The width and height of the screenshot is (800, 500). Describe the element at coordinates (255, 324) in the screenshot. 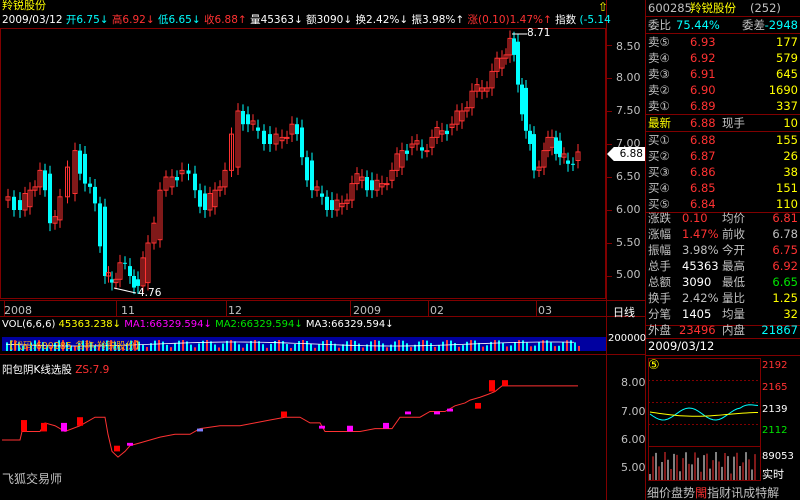

I see `vol-ma2: MA2:66329.594` at that location.